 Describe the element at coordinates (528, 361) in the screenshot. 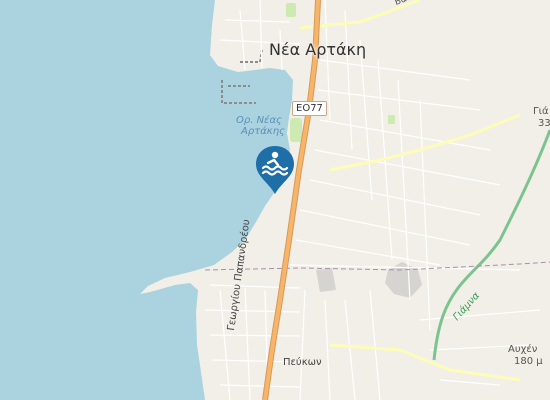

I see `edge-label-right-bottom-2: 180 μ` at that location.